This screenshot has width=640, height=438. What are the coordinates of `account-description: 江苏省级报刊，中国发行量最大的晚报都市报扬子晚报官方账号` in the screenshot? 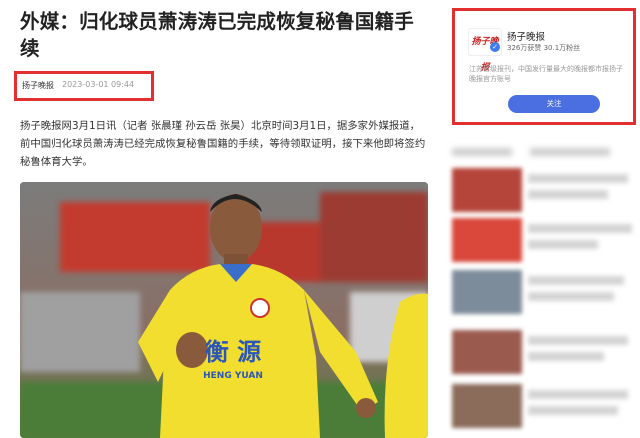 It's located at (546, 74).